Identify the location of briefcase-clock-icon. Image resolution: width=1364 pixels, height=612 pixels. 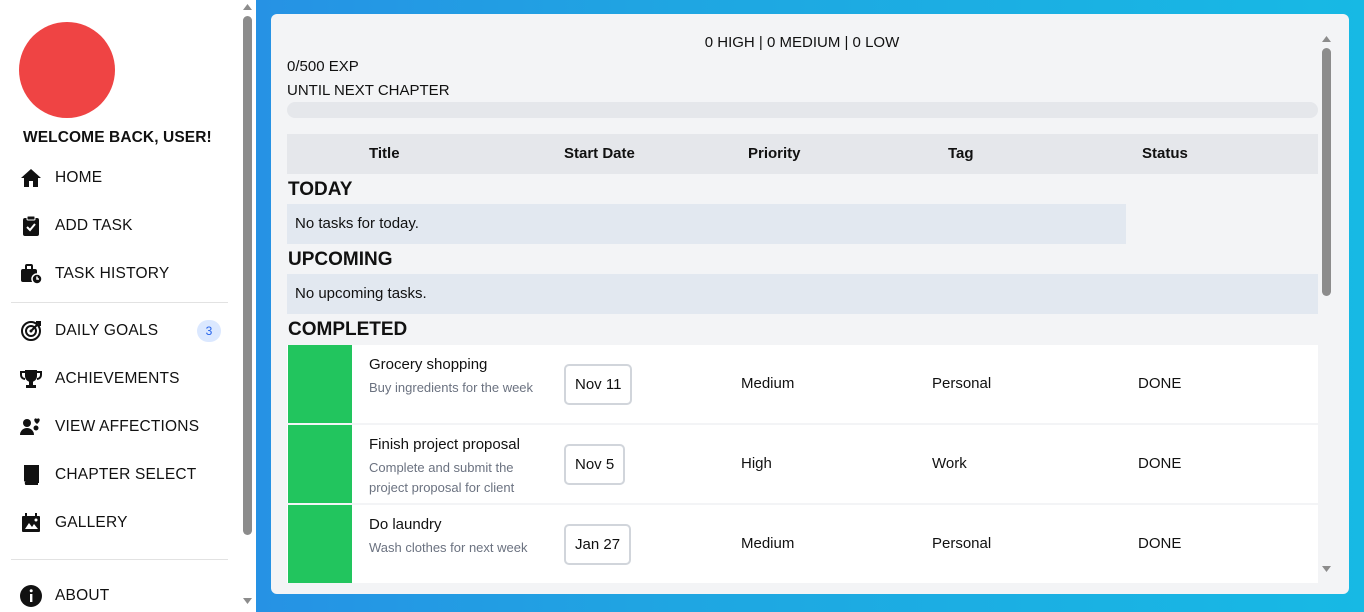
(31, 274).